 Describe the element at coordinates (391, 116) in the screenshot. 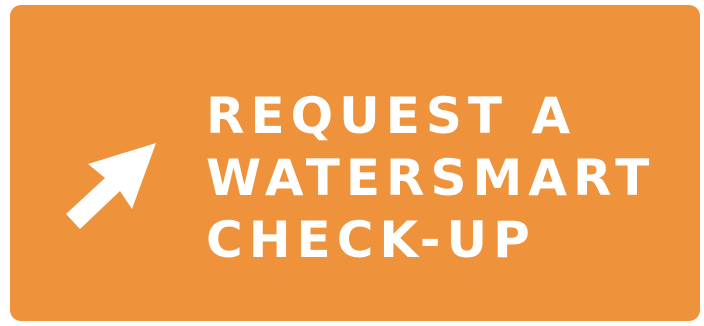

I see `cta-label-line-1: REQUEST A` at that location.